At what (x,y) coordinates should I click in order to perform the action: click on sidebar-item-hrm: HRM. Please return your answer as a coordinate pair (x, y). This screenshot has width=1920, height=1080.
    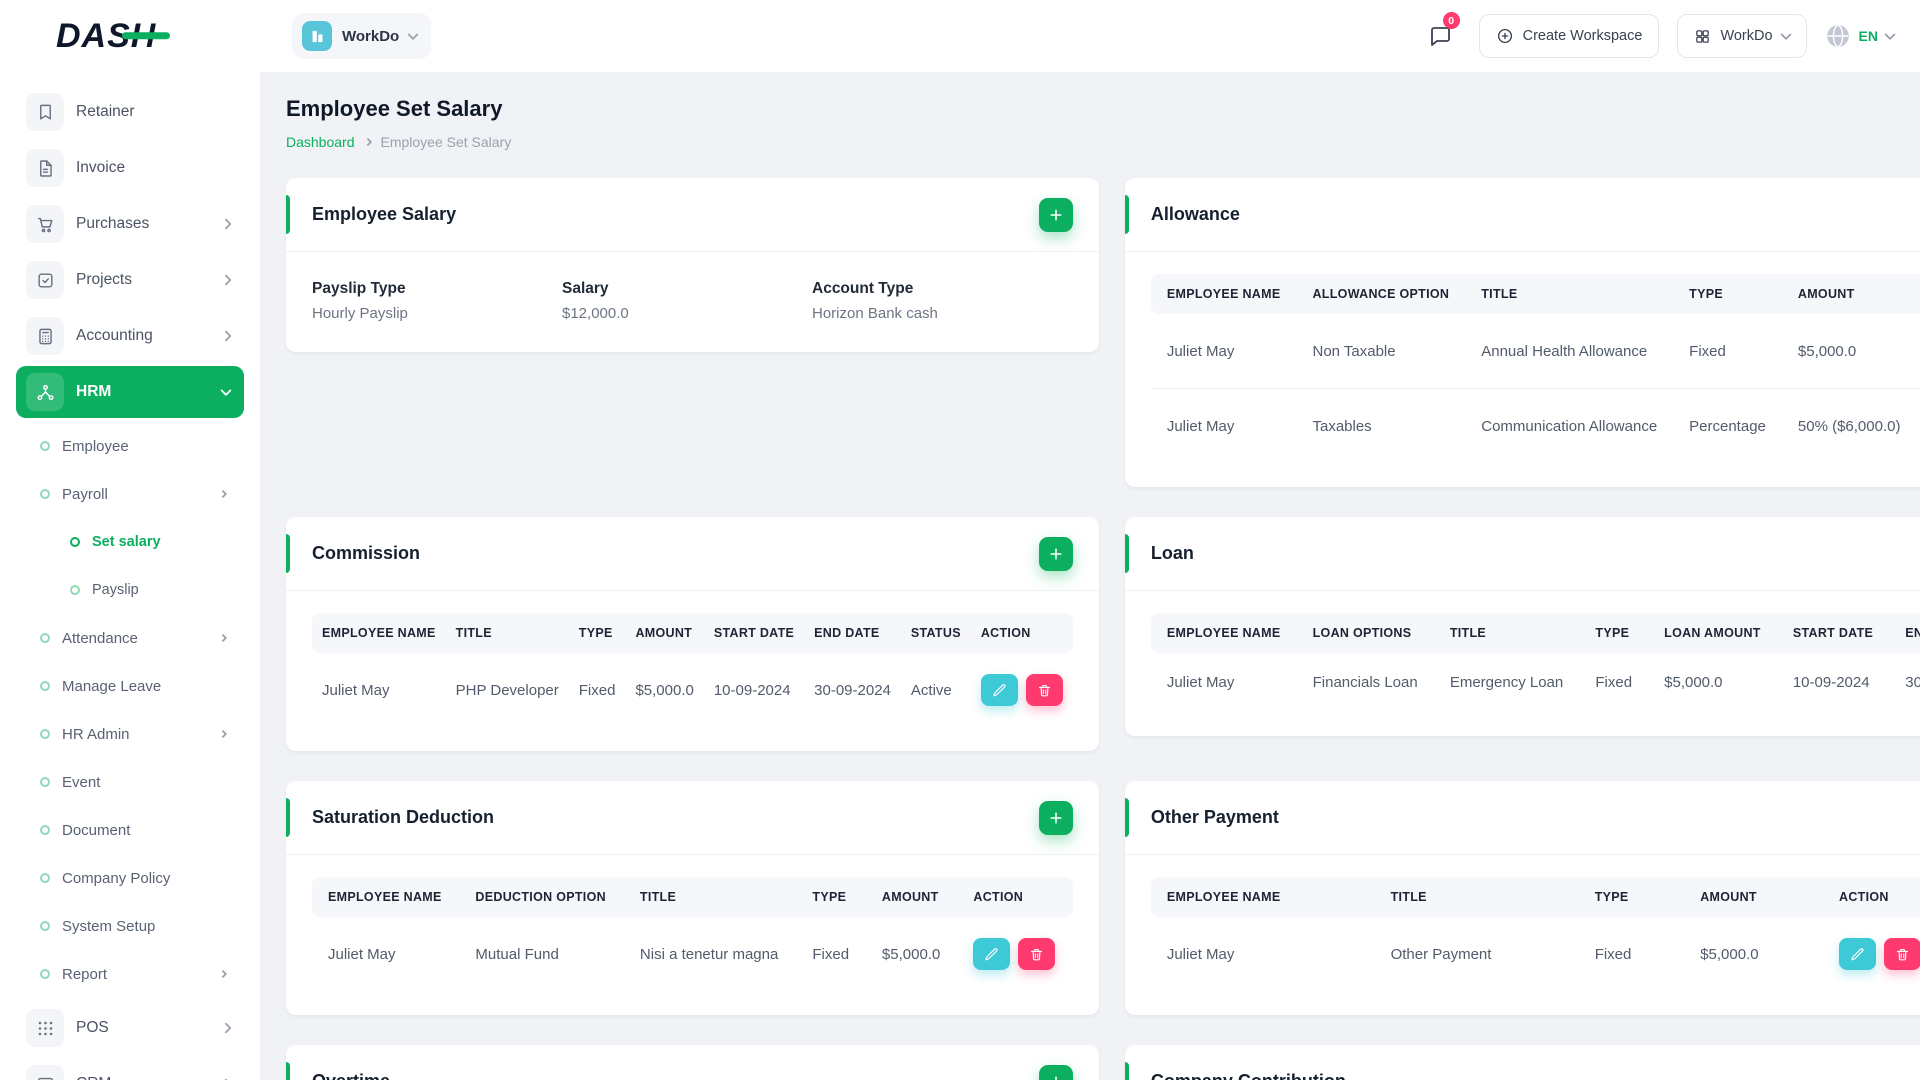
    Looking at the image, I should click on (130, 392).